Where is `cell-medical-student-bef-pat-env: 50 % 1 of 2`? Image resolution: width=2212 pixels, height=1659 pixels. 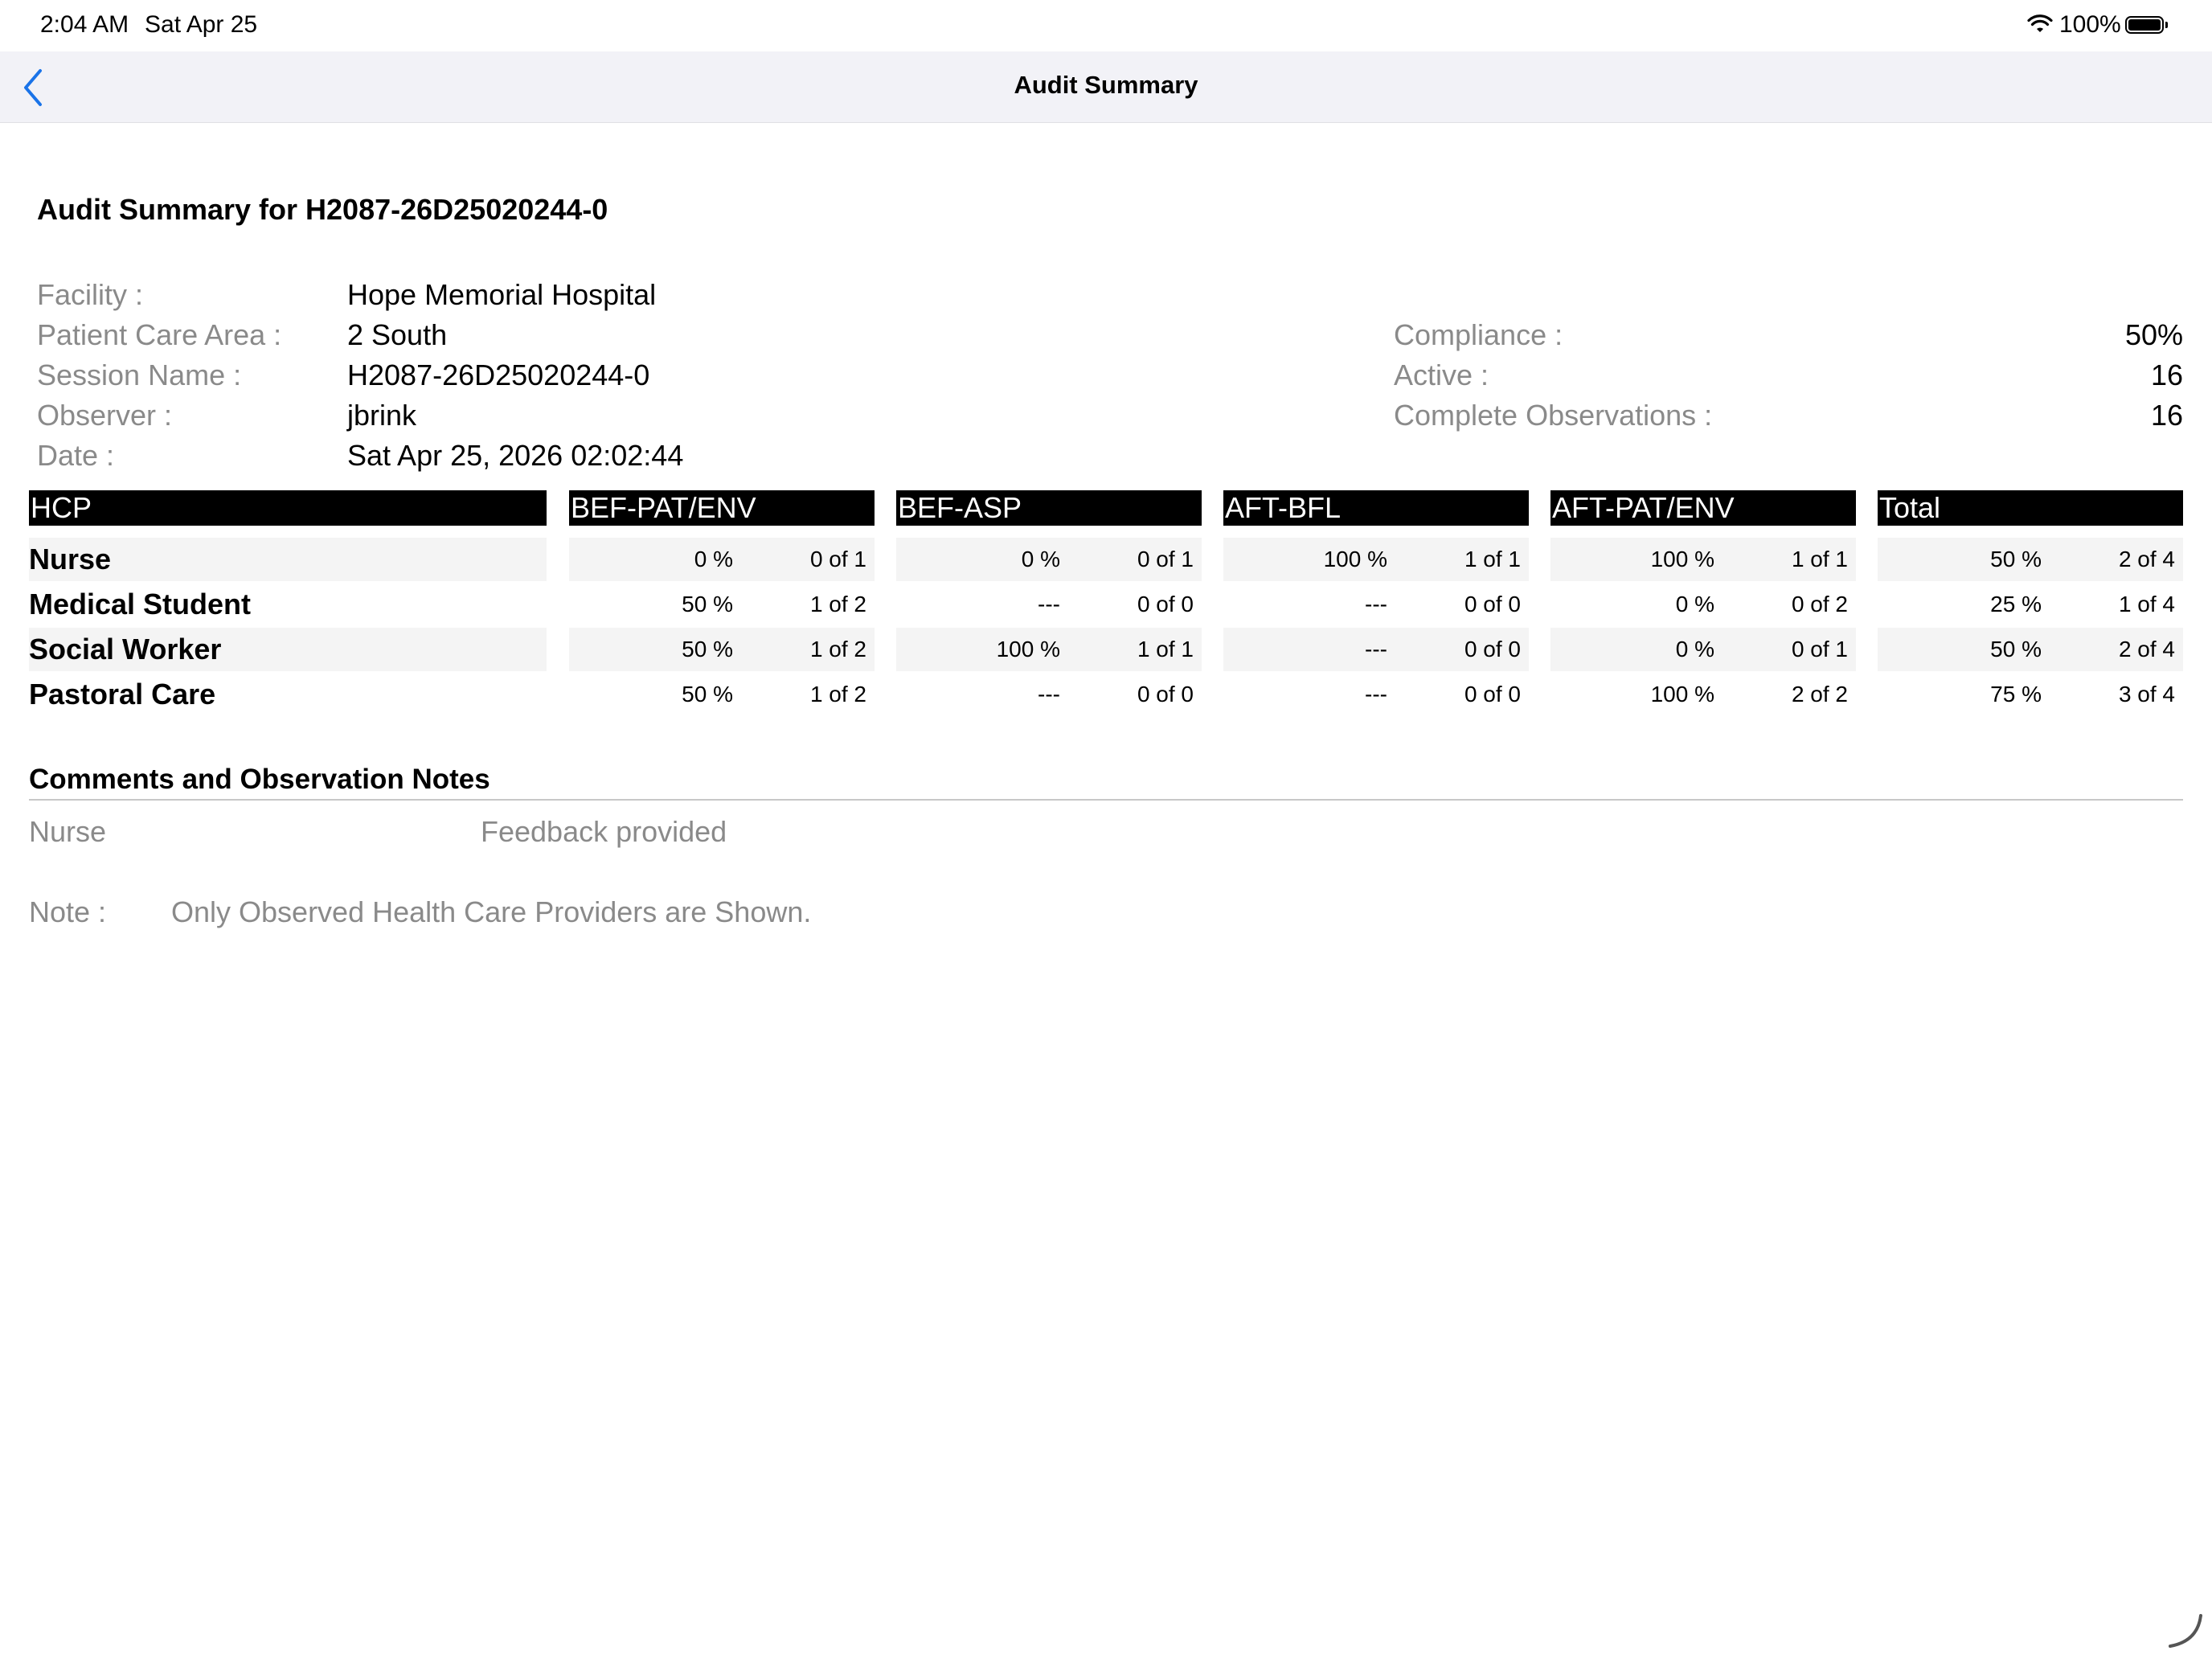
cell-medical-student-bef-pat-env: 50 % 1 of 2 is located at coordinates (722, 604).